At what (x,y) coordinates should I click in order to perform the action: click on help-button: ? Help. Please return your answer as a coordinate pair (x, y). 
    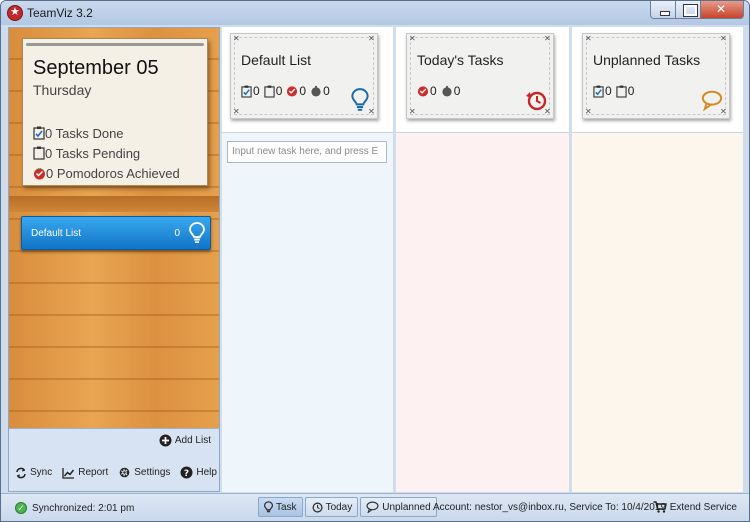
    Looking at the image, I should click on (198, 472).